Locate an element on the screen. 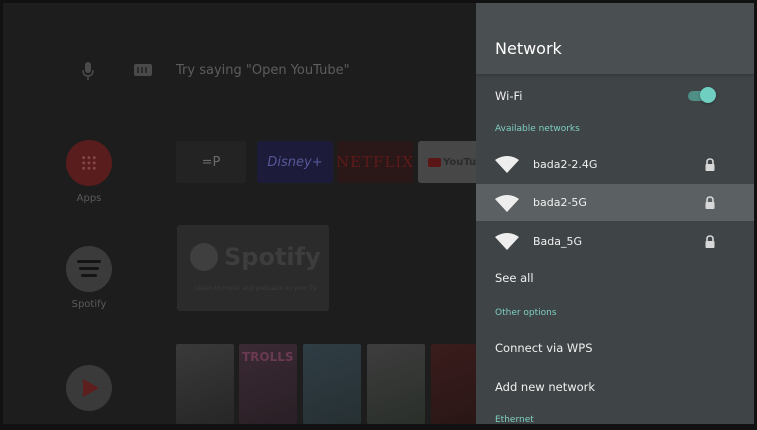 The width and height of the screenshot is (757, 430). app-tile-p: =P is located at coordinates (211, 162).